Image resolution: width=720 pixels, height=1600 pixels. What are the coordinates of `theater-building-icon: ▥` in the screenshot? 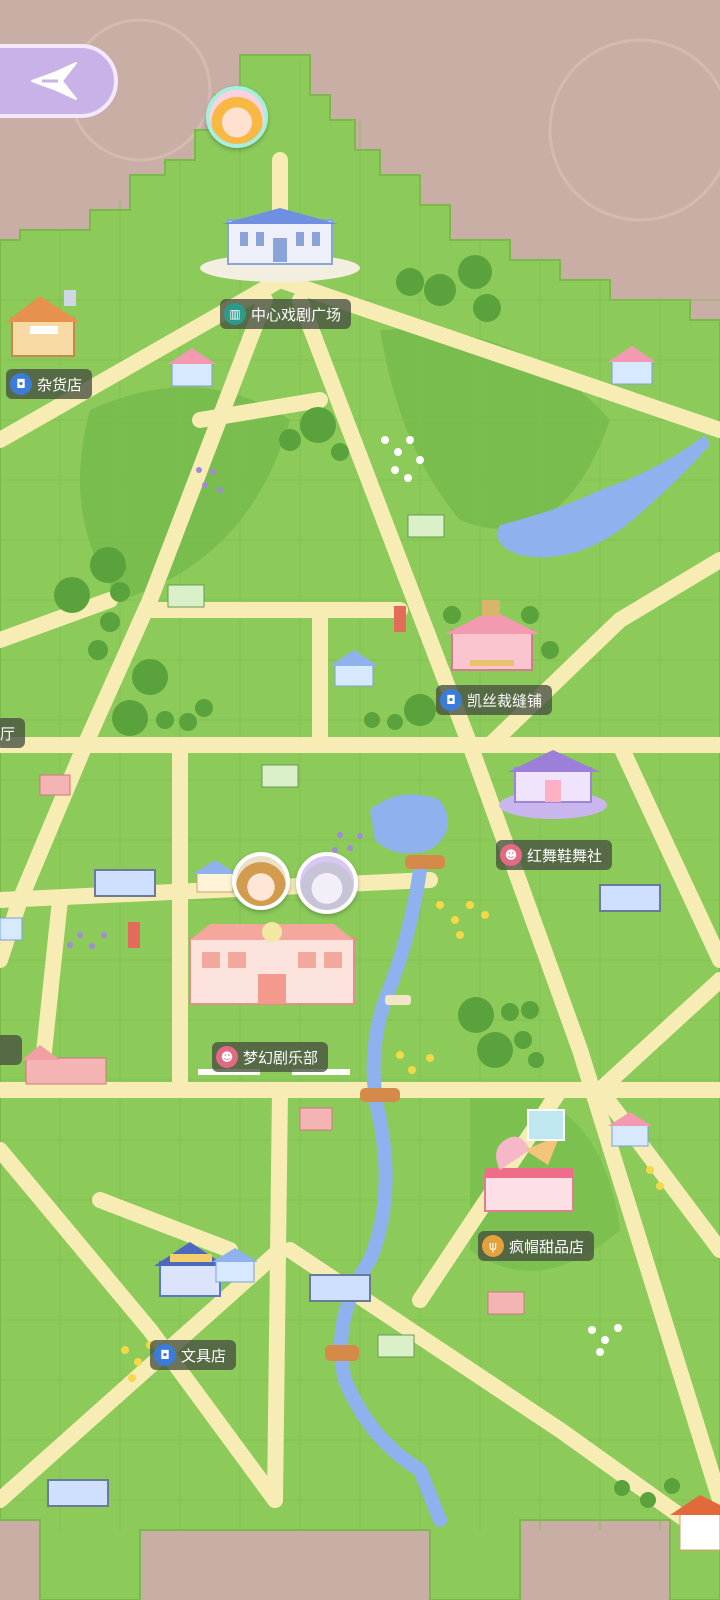 It's located at (235, 314).